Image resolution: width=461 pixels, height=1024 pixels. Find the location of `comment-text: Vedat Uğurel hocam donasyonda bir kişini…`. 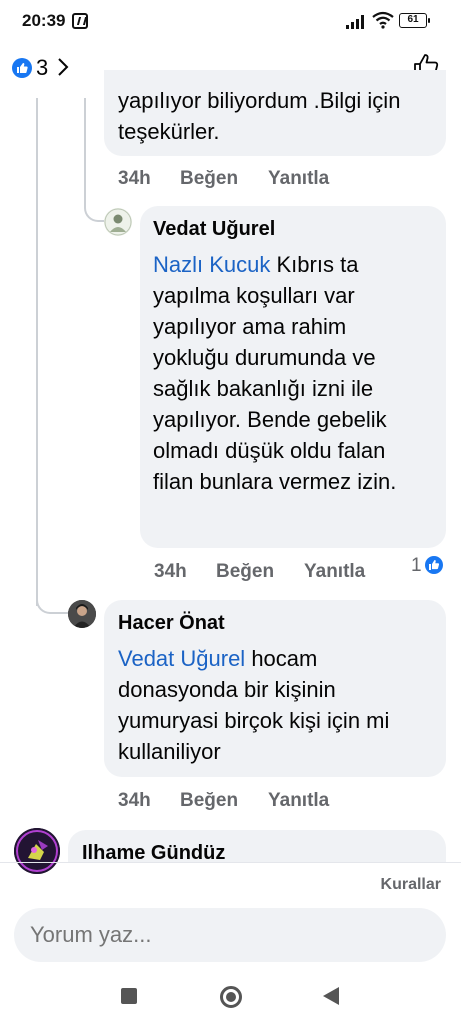

comment-text: Vedat Uğurel hocam donasyonda bir kişini… is located at coordinates (273, 705).